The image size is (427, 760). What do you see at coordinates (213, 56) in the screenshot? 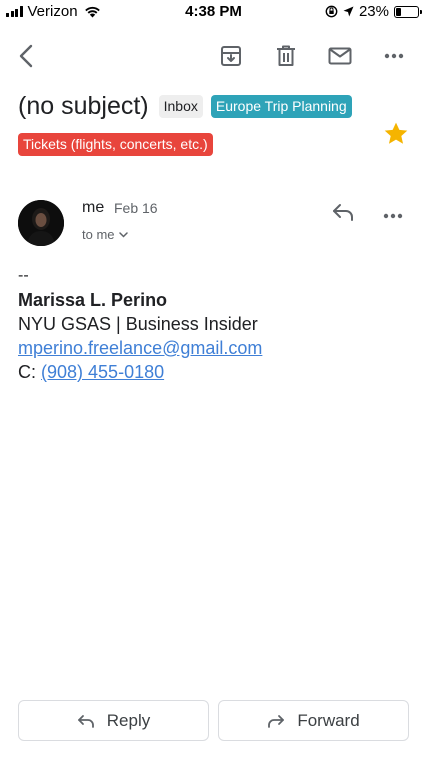
I see `toolbar` at bounding box center [213, 56].